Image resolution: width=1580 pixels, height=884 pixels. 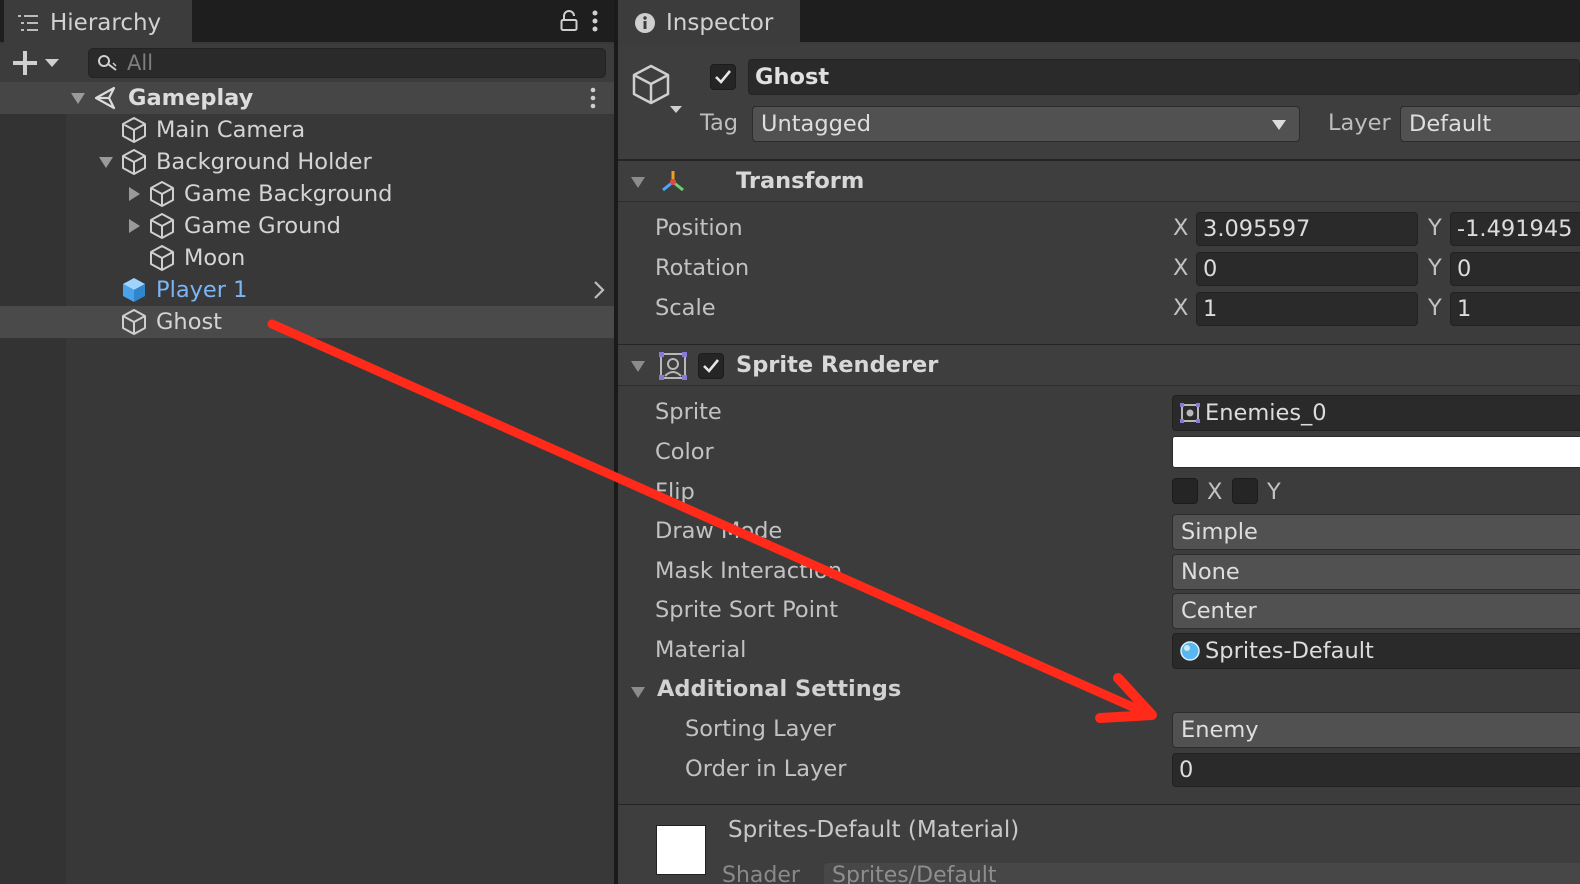 I want to click on component-title: Sprite Renderer, so click(x=837, y=365).